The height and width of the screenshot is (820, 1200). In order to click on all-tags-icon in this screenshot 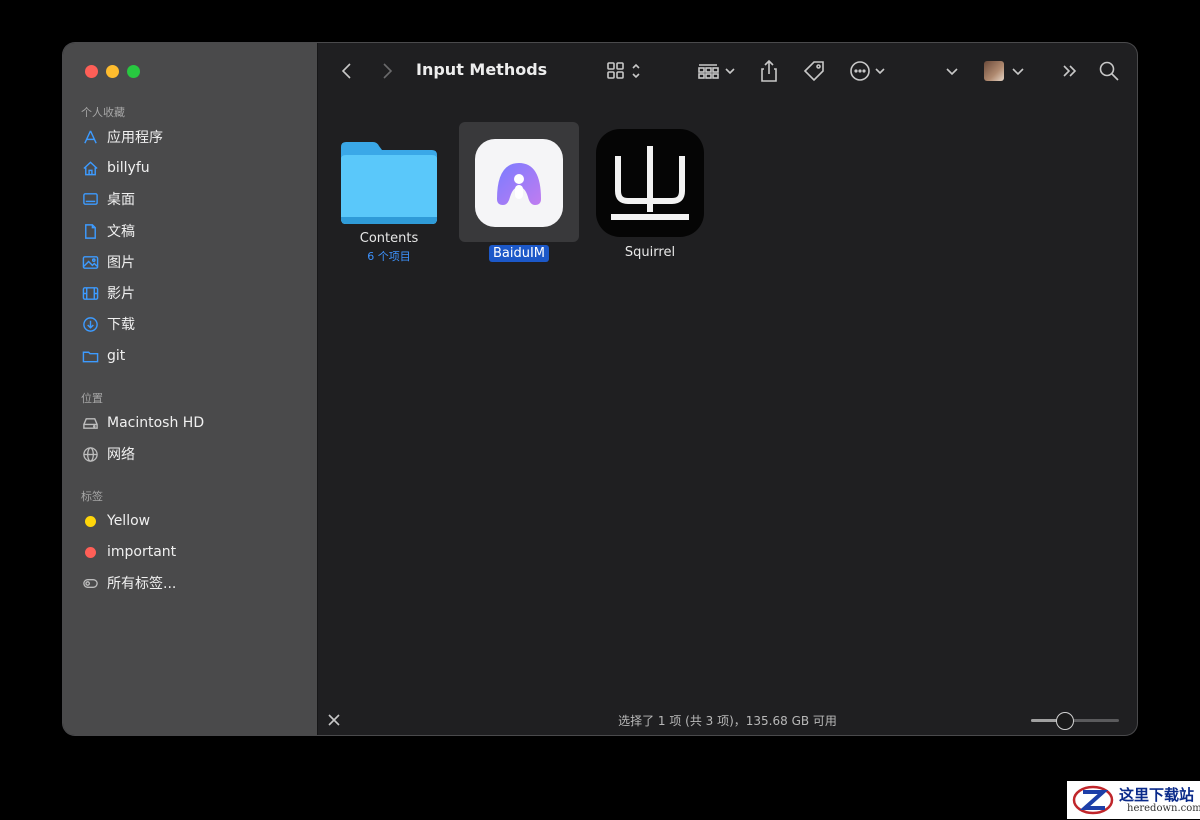, I will do `click(90, 583)`.